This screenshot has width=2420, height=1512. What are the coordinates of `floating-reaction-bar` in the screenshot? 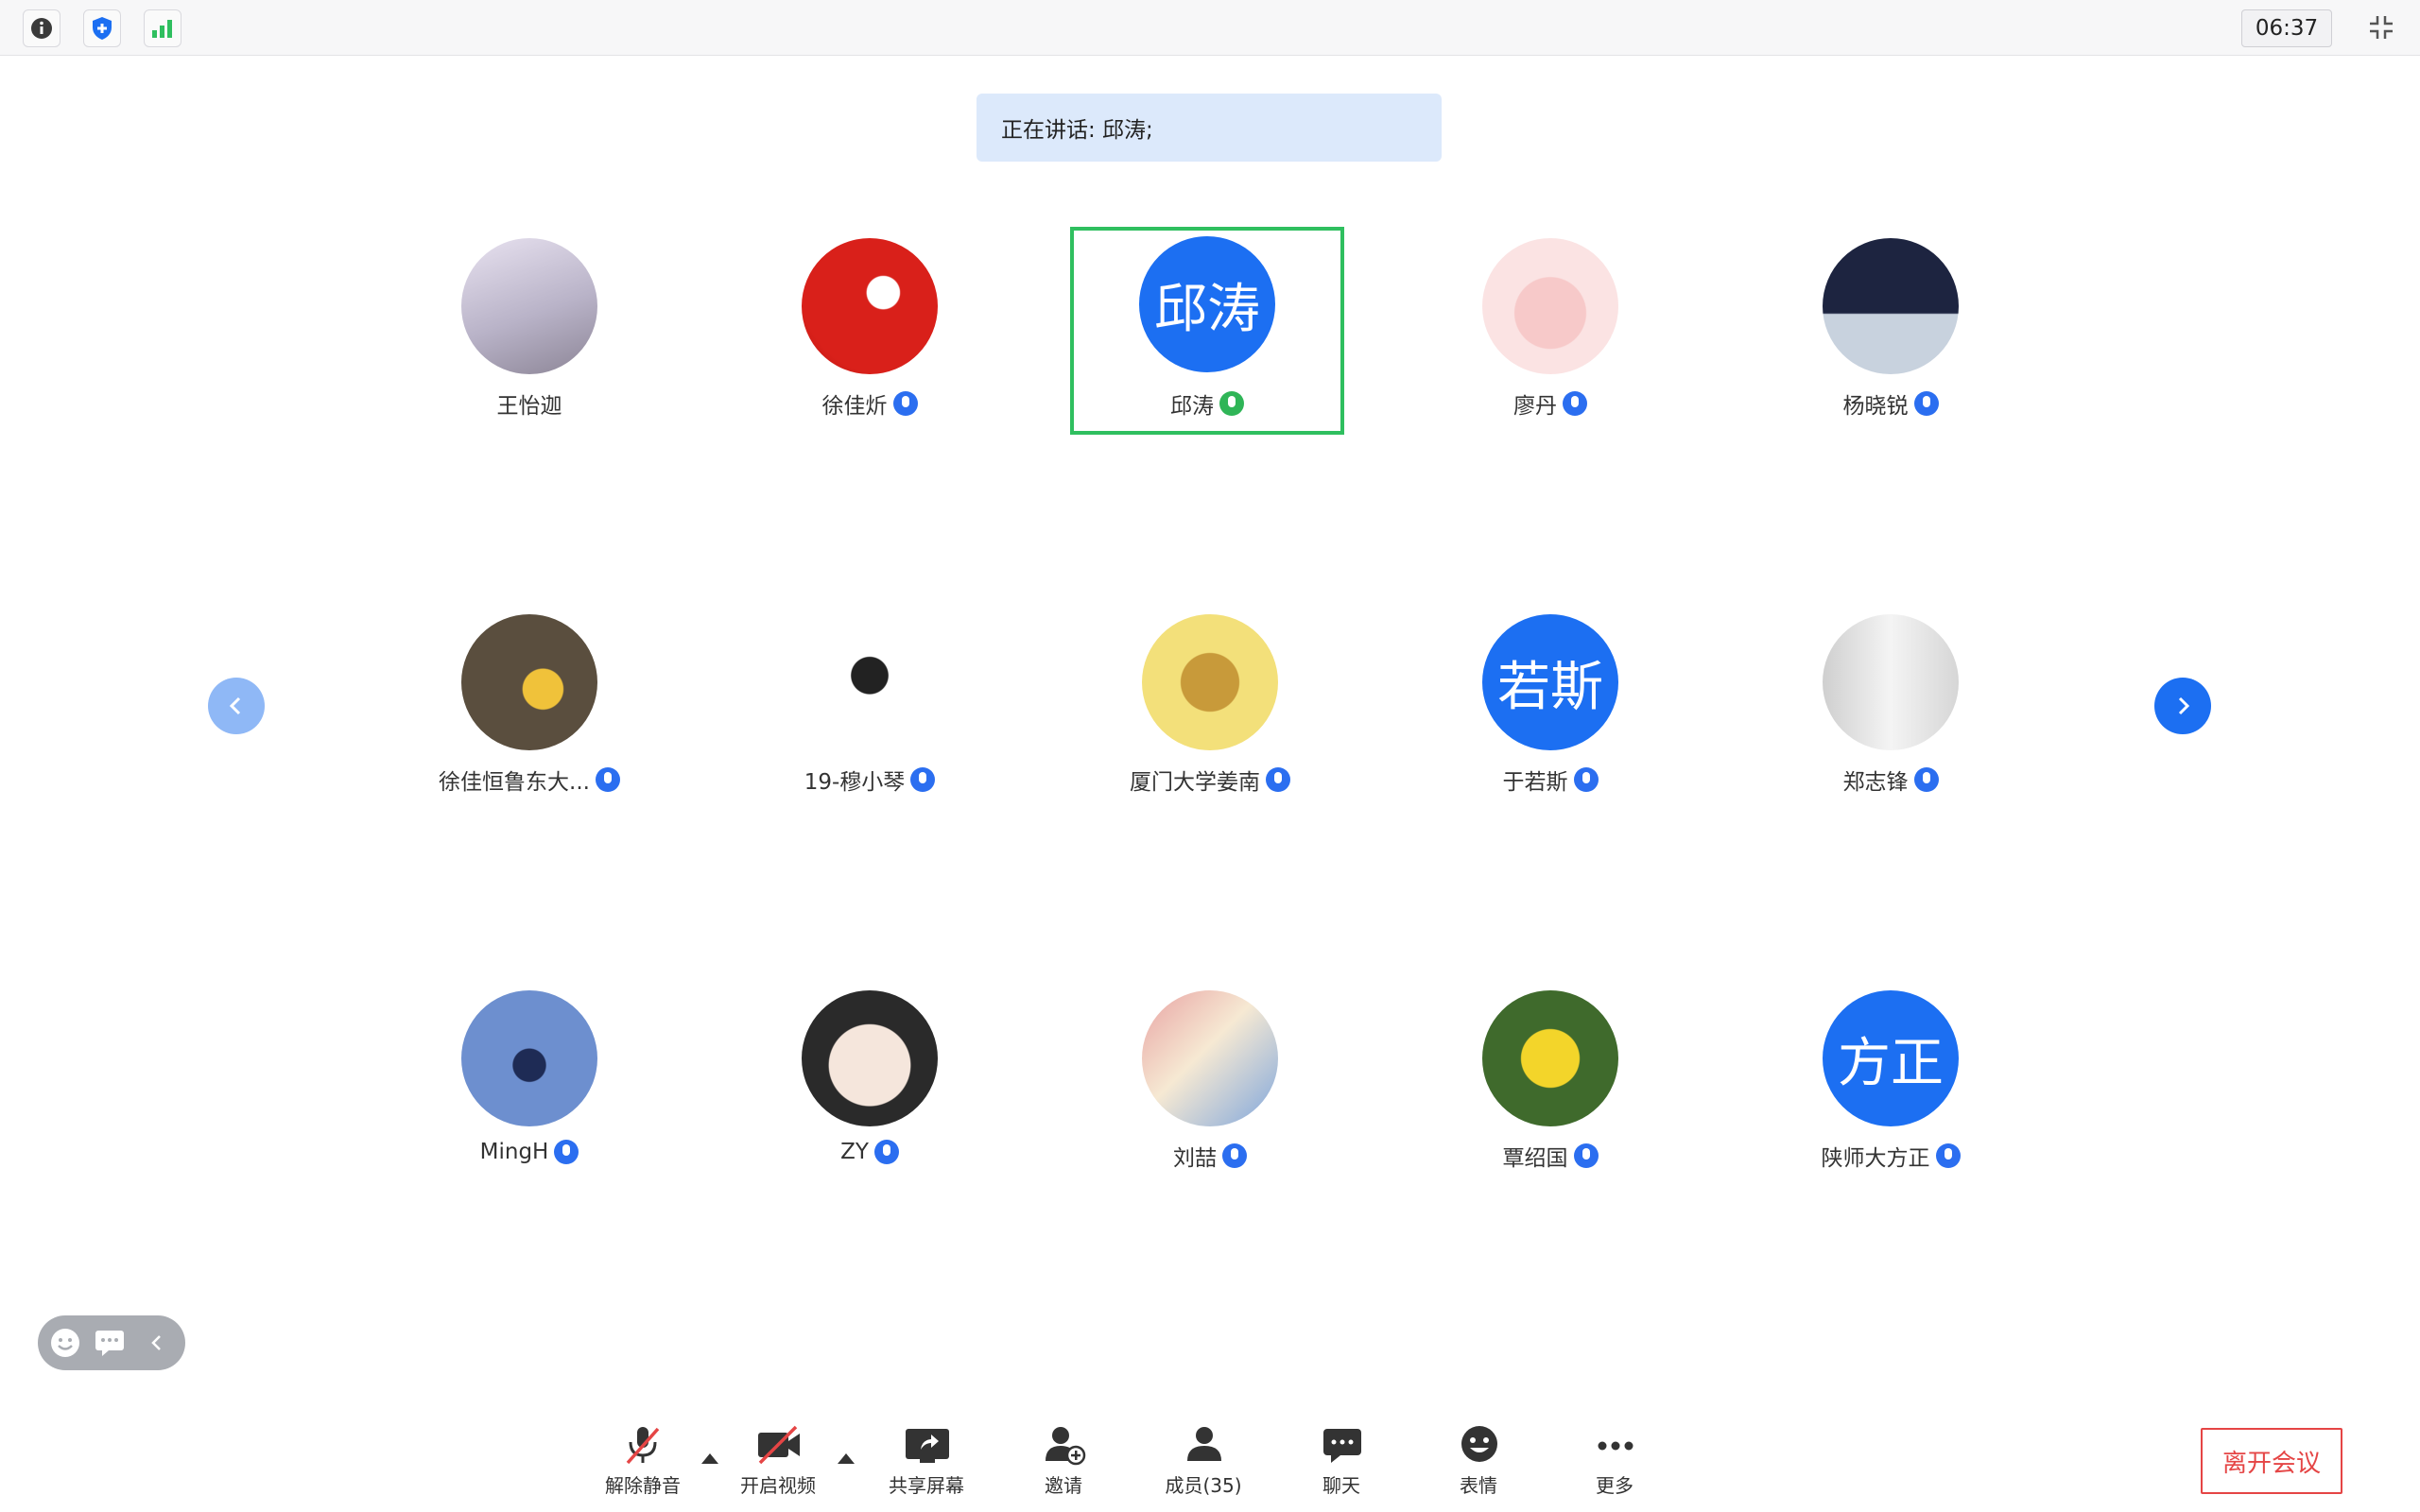 It's located at (111, 1342).